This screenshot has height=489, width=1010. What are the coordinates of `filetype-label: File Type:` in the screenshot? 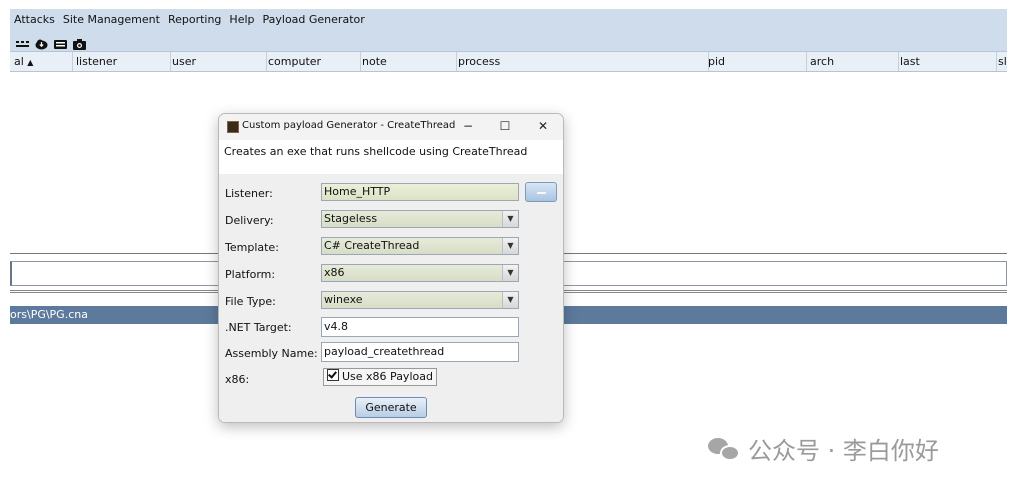 It's located at (250, 301).